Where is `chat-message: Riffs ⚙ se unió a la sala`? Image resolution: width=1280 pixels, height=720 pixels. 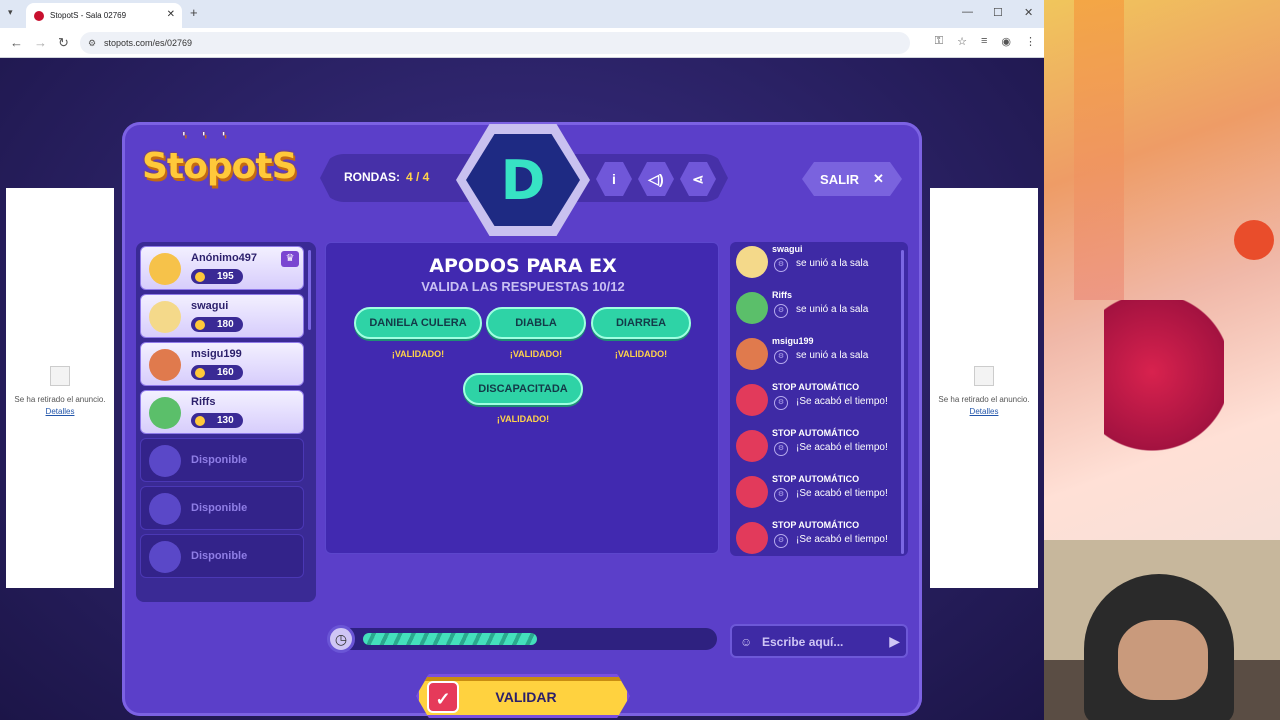 chat-message: Riffs ⚙ se unió a la sala is located at coordinates (819, 312).